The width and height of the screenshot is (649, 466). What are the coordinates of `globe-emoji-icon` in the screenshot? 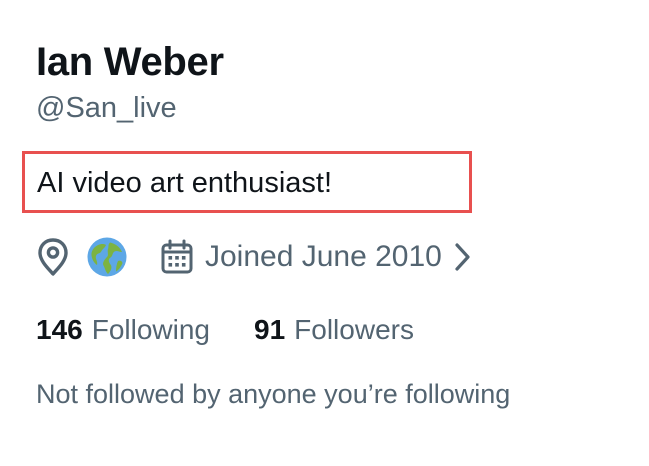 It's located at (107, 257).